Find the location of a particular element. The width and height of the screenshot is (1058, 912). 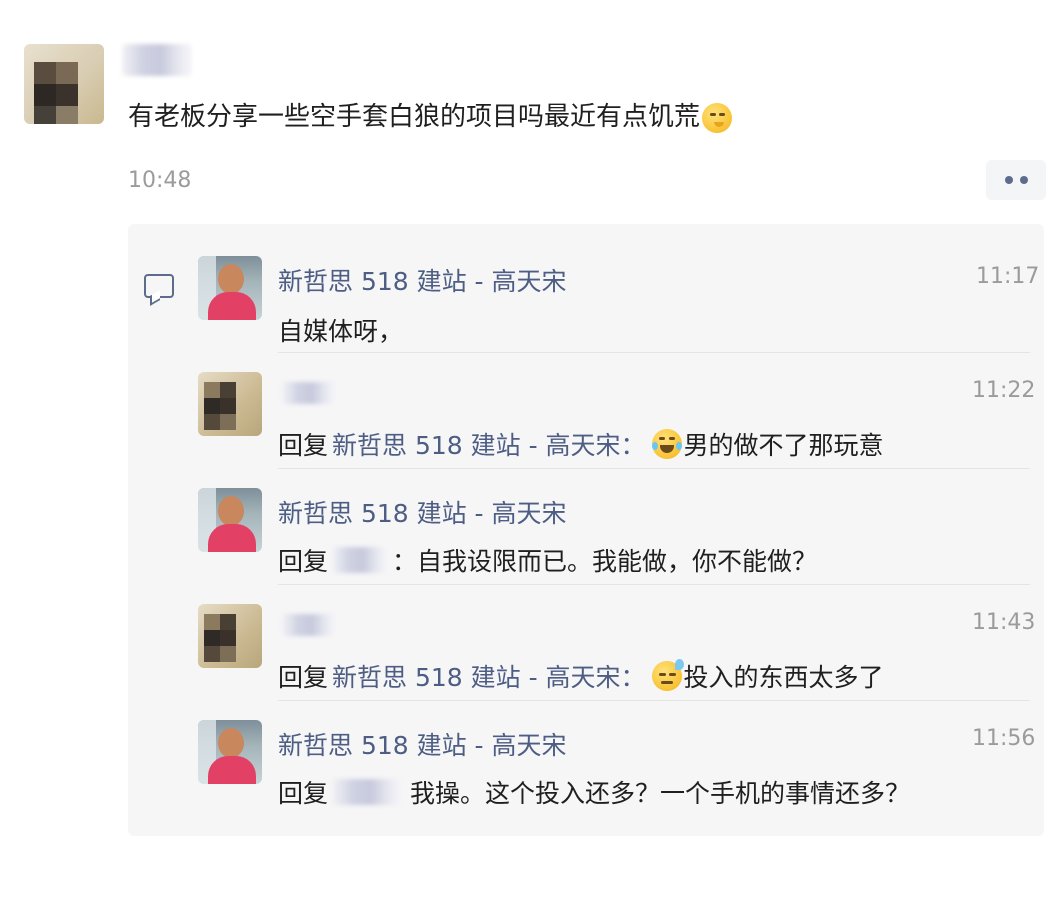

comment-time: 11:43 is located at coordinates (1004, 622).